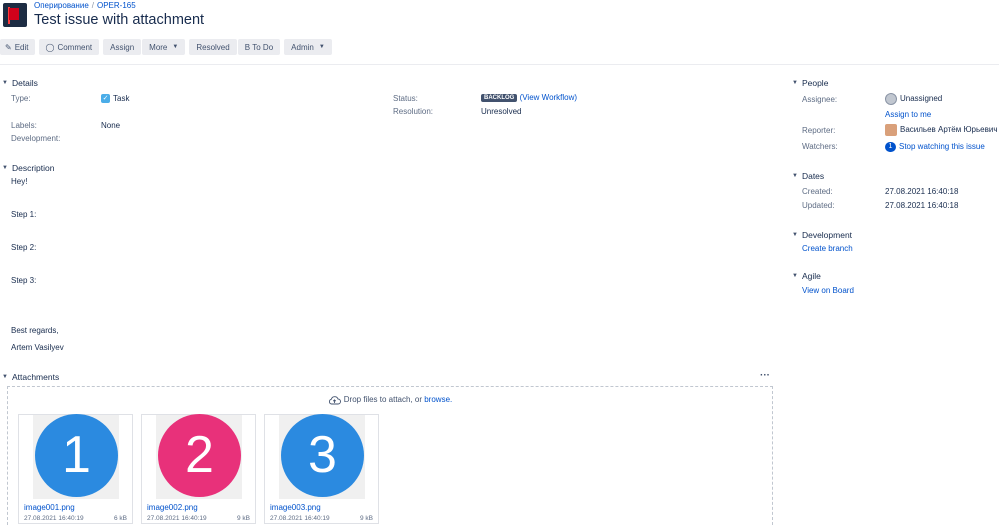  I want to click on created-value: 27.08.2021 16:40:18, so click(922, 191).